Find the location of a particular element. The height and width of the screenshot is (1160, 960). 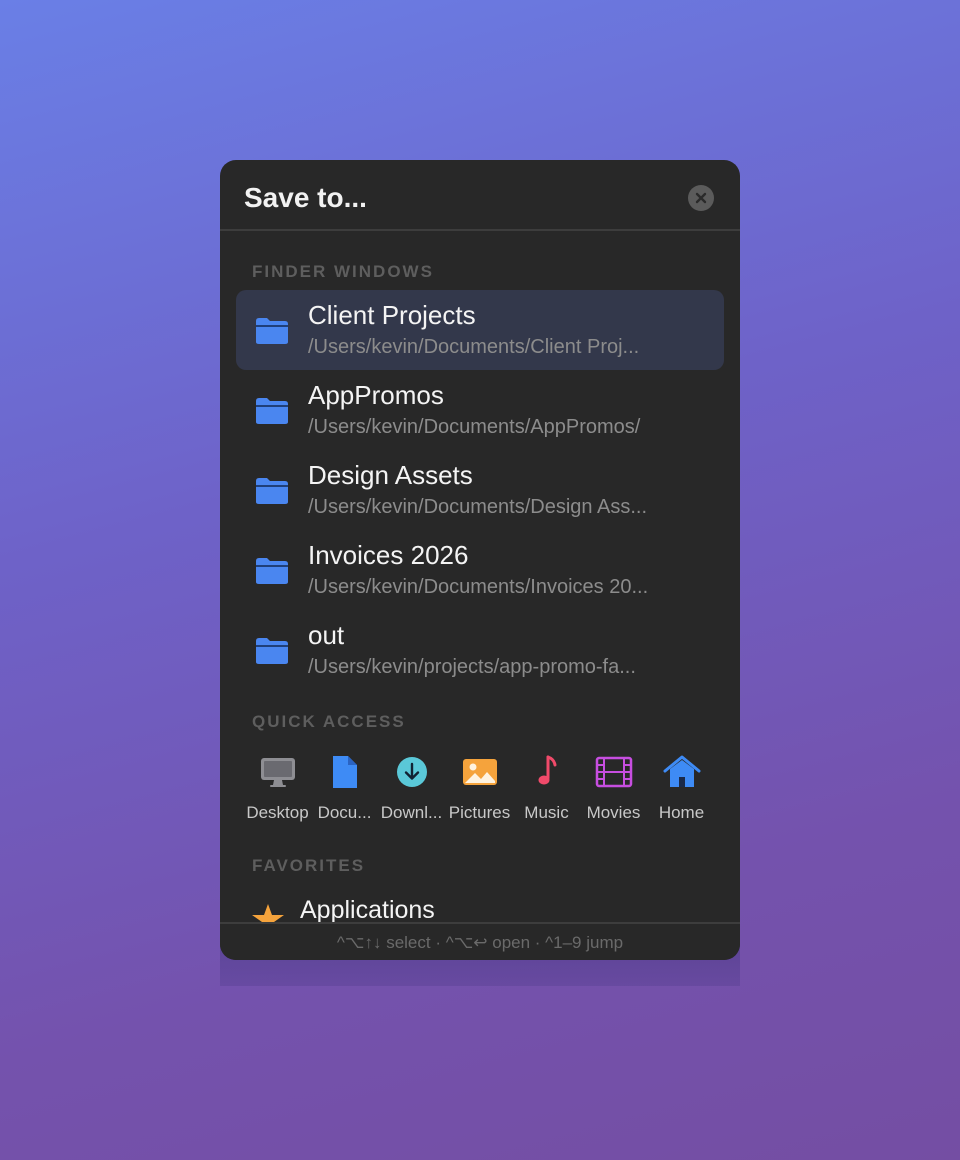

picture-icon is located at coordinates (479, 772).